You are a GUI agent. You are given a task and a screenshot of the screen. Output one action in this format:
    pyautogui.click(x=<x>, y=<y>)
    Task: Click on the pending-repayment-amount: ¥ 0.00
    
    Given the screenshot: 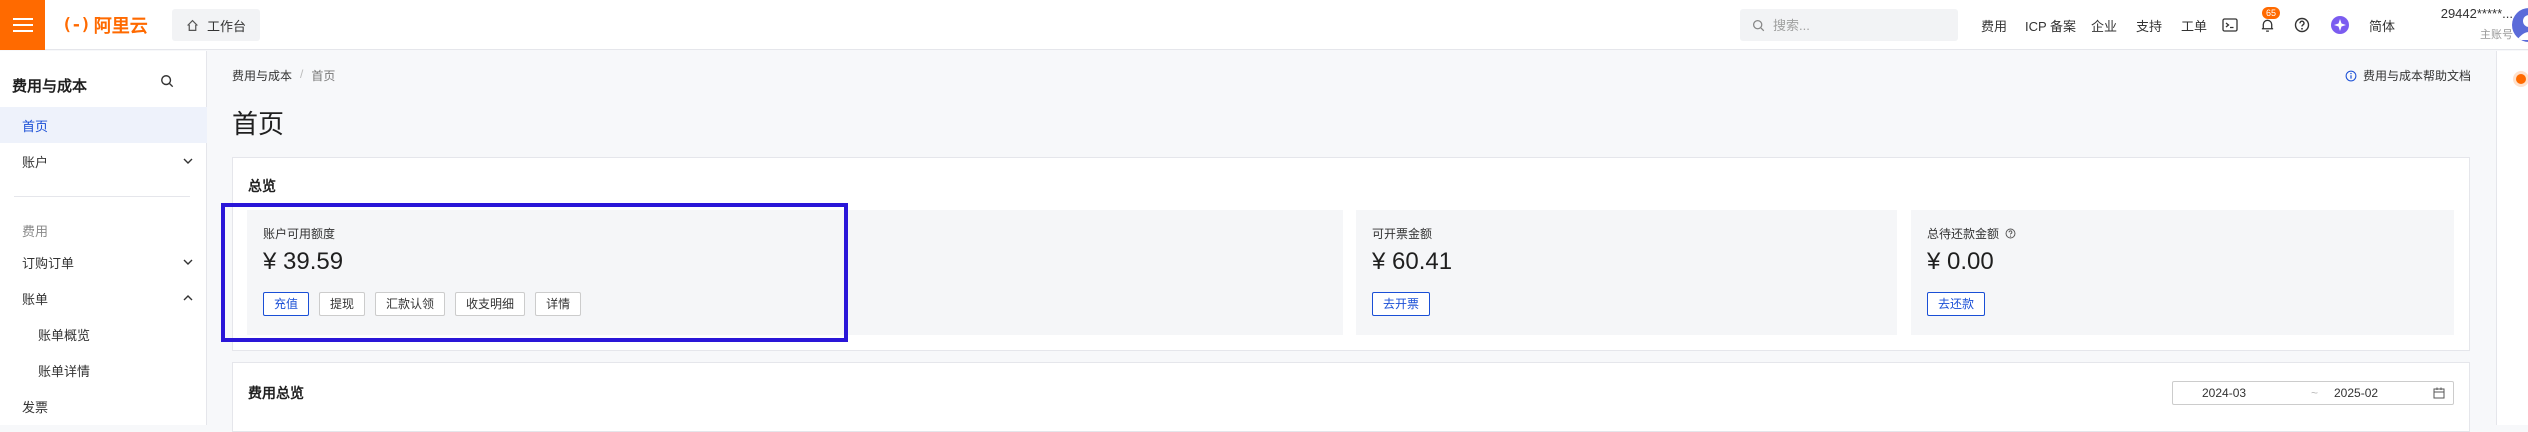 What is the action you would take?
    pyautogui.click(x=1960, y=261)
    